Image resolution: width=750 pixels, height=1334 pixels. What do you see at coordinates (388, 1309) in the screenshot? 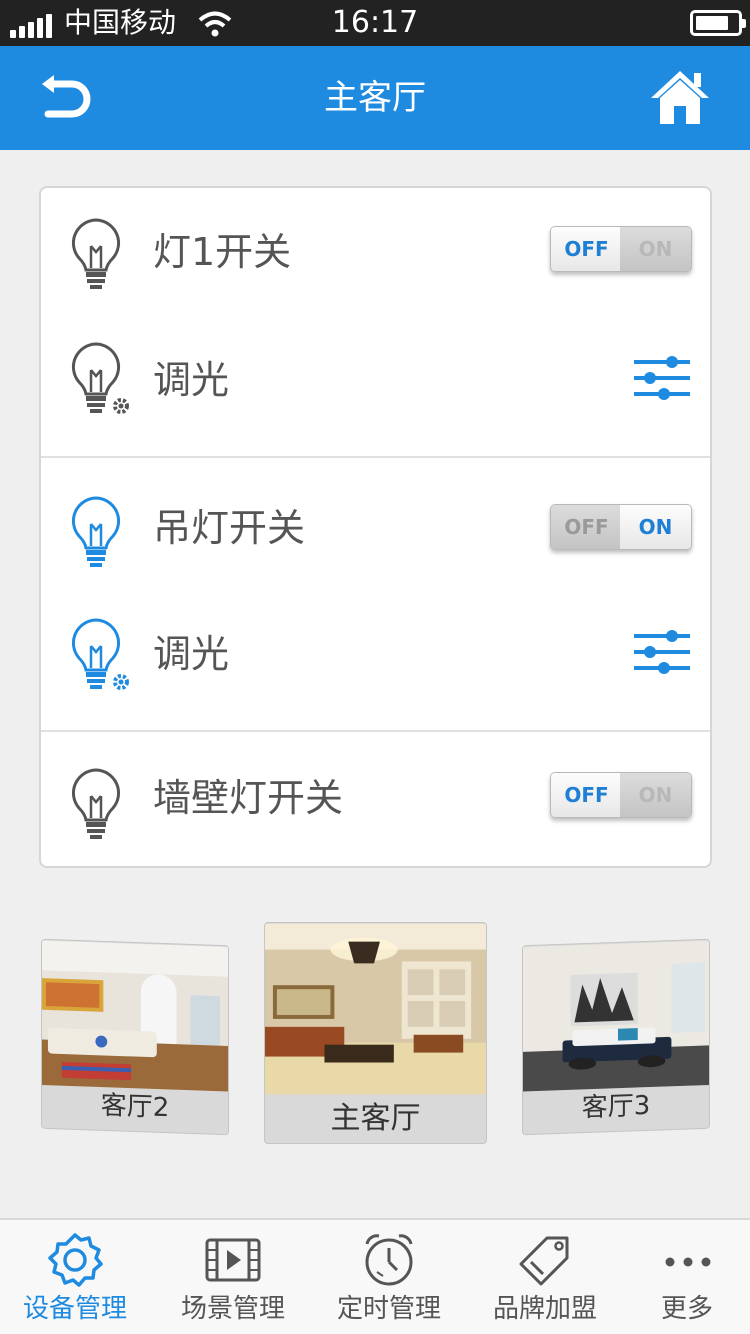
I see `tab-label: 定时管理` at bounding box center [388, 1309].